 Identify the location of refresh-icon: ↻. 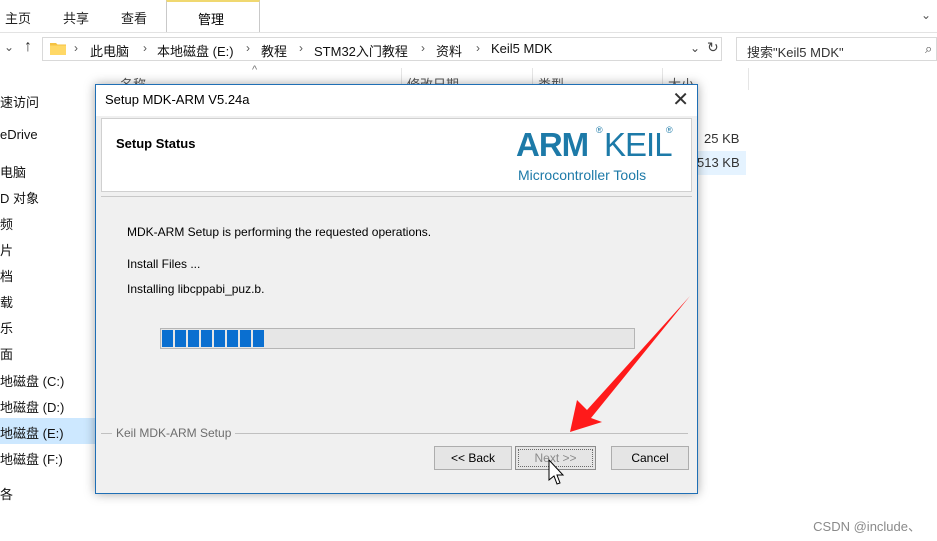
(713, 47).